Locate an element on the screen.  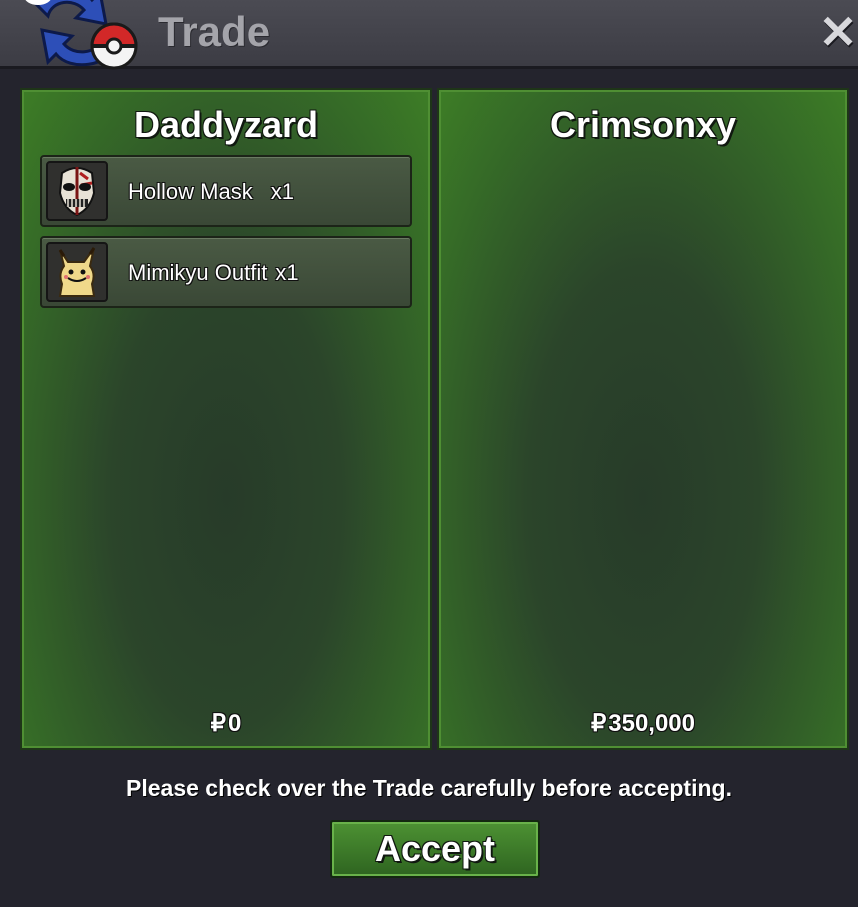
left-player-name: Daddyzard is located at coordinates (226, 124).